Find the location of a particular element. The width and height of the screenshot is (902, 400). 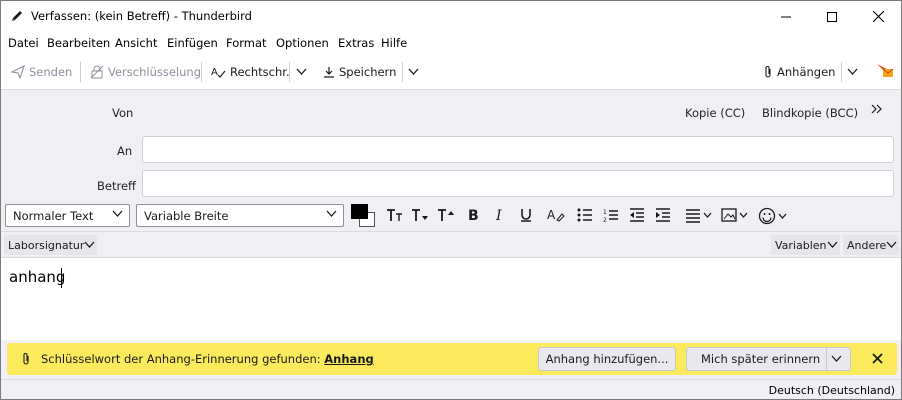

reminder-keyword-link: Anhang is located at coordinates (348, 359).